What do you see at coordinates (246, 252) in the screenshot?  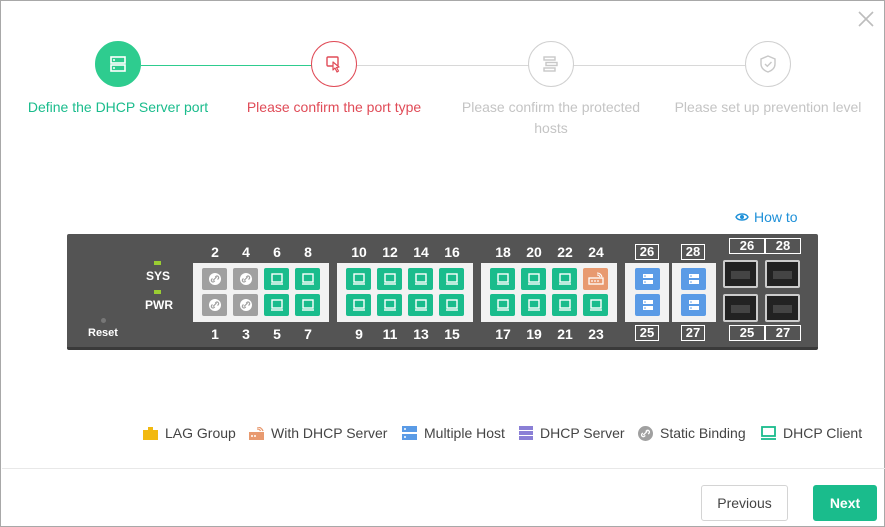 I see `port-number-4: 4` at bounding box center [246, 252].